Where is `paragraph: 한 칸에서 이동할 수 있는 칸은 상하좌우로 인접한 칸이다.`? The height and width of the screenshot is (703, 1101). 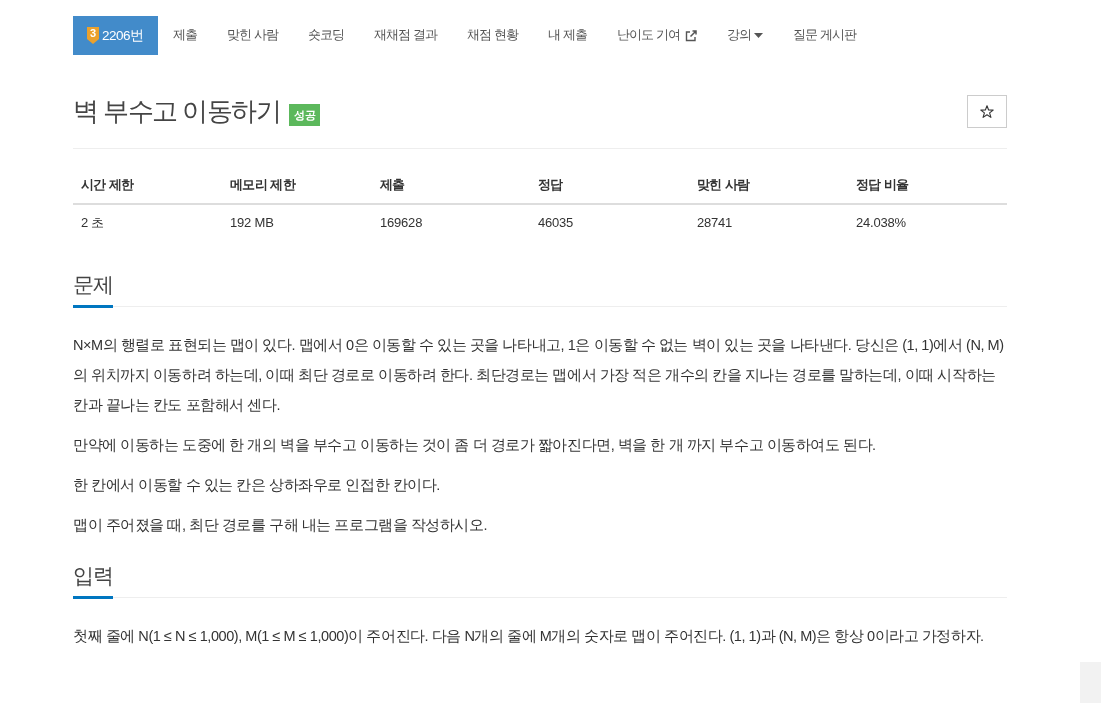 paragraph: 한 칸에서 이동할 수 있는 칸은 상하좌우로 인접한 칸이다. is located at coordinates (257, 485).